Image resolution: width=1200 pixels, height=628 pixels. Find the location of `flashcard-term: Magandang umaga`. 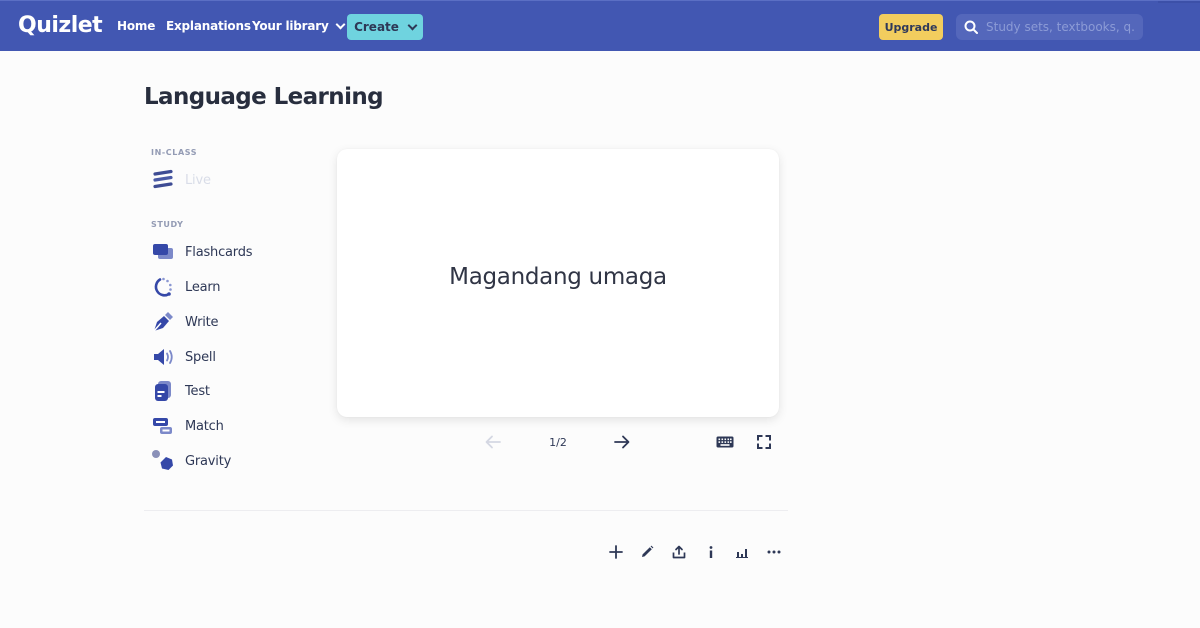

flashcard-term: Magandang umaga is located at coordinates (558, 277).